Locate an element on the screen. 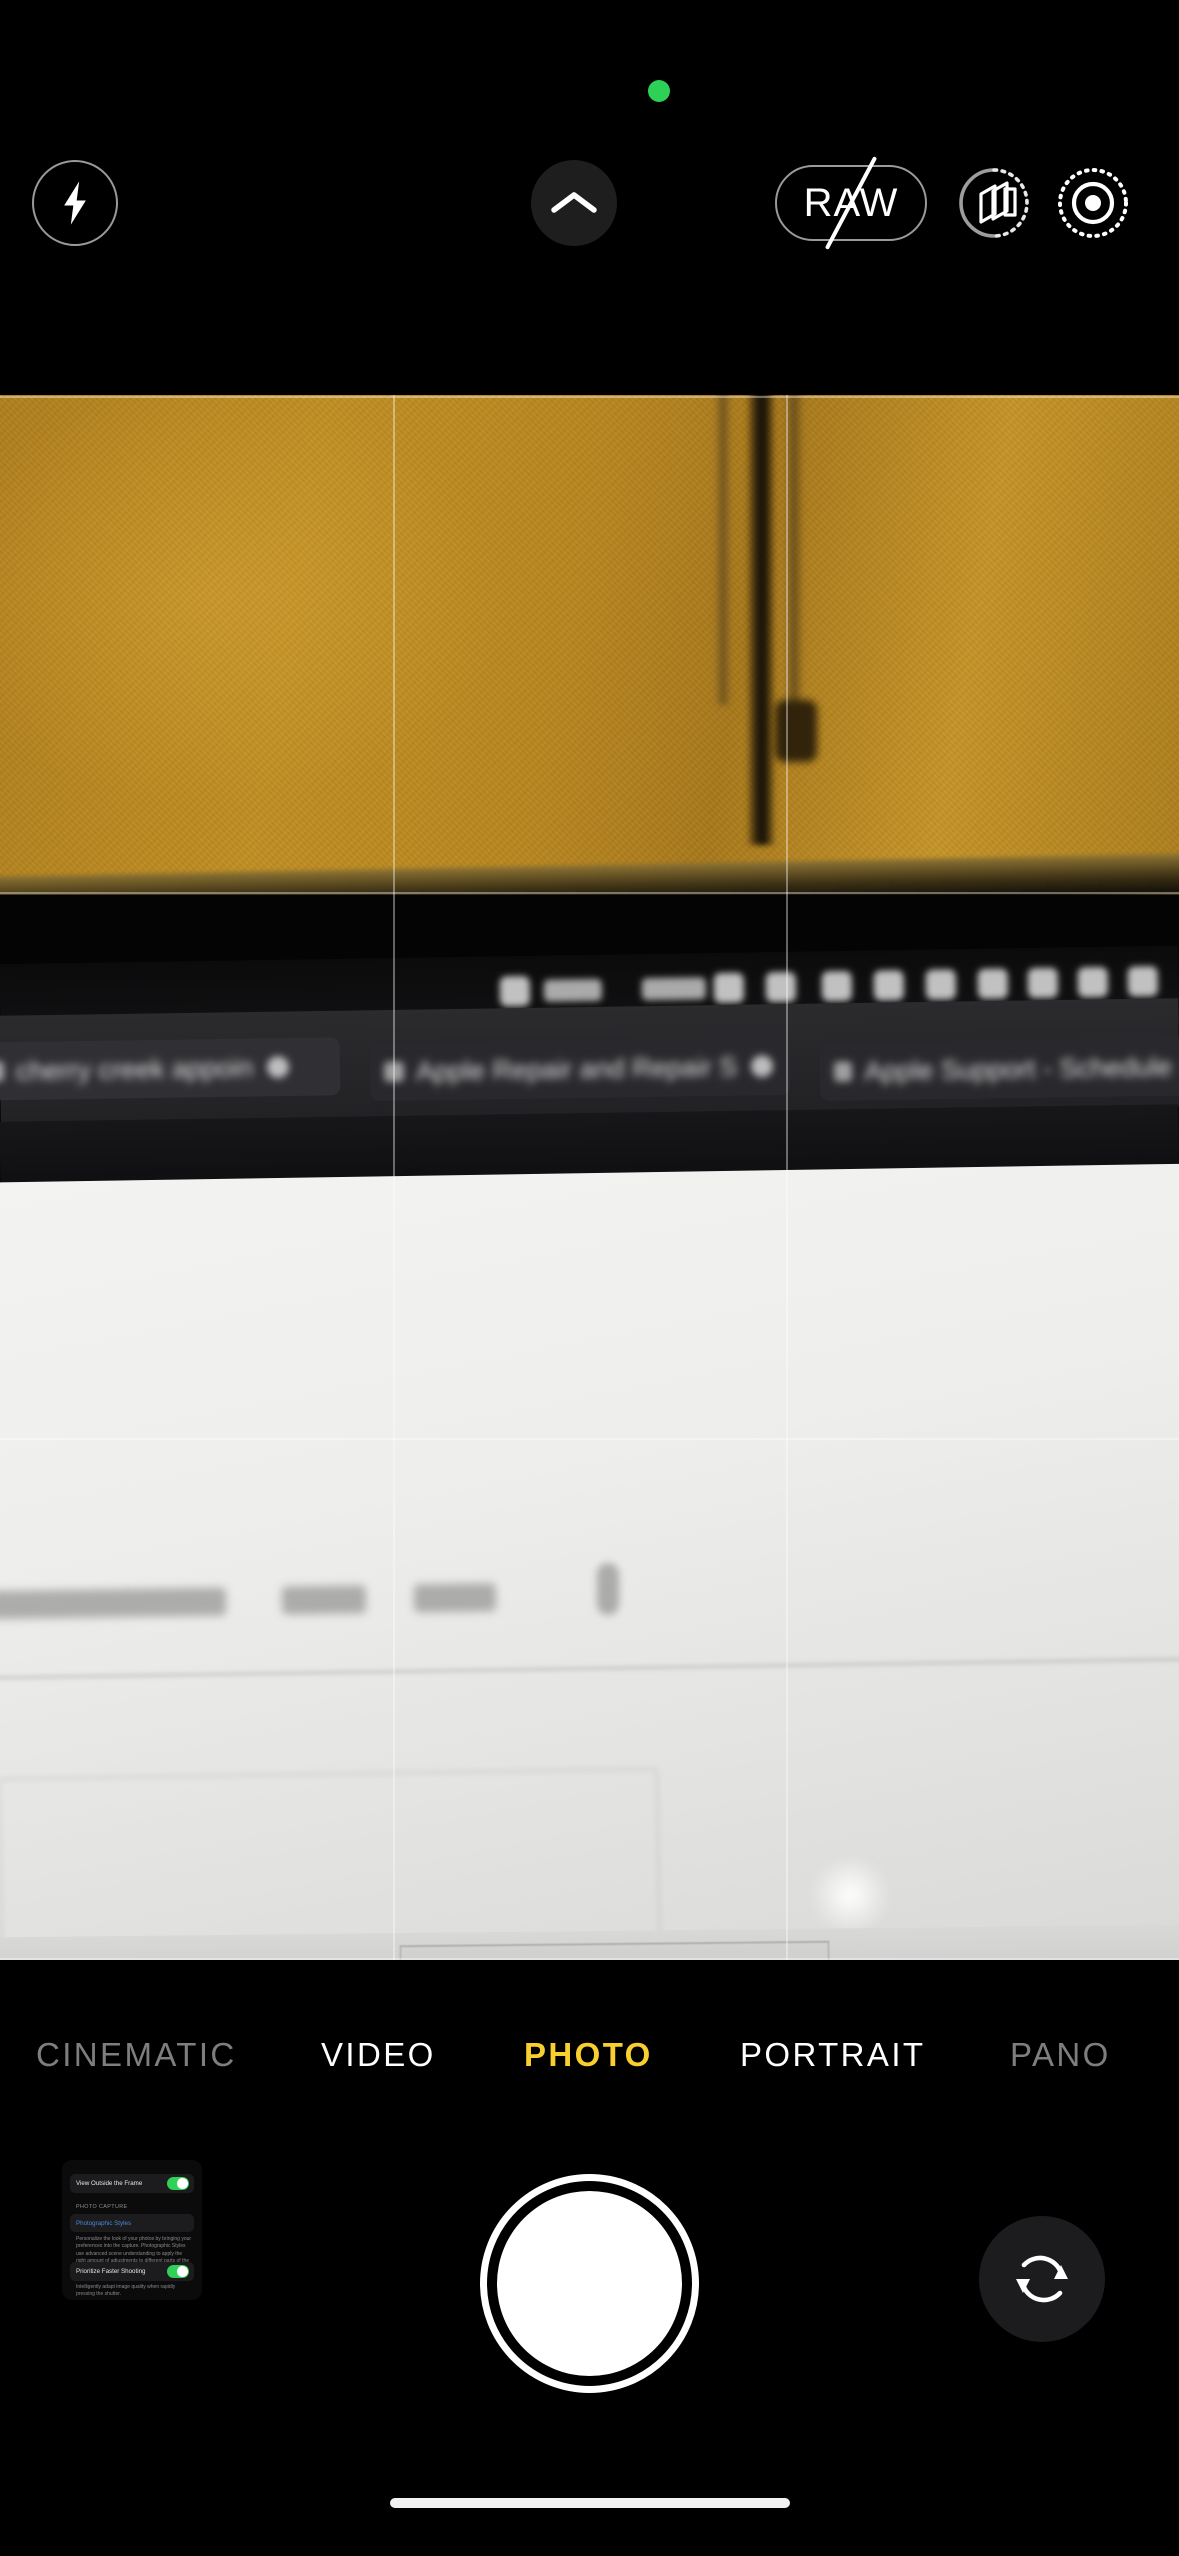 Image resolution: width=1179 pixels, height=2556 pixels. shutter-button is located at coordinates (589, 2283).